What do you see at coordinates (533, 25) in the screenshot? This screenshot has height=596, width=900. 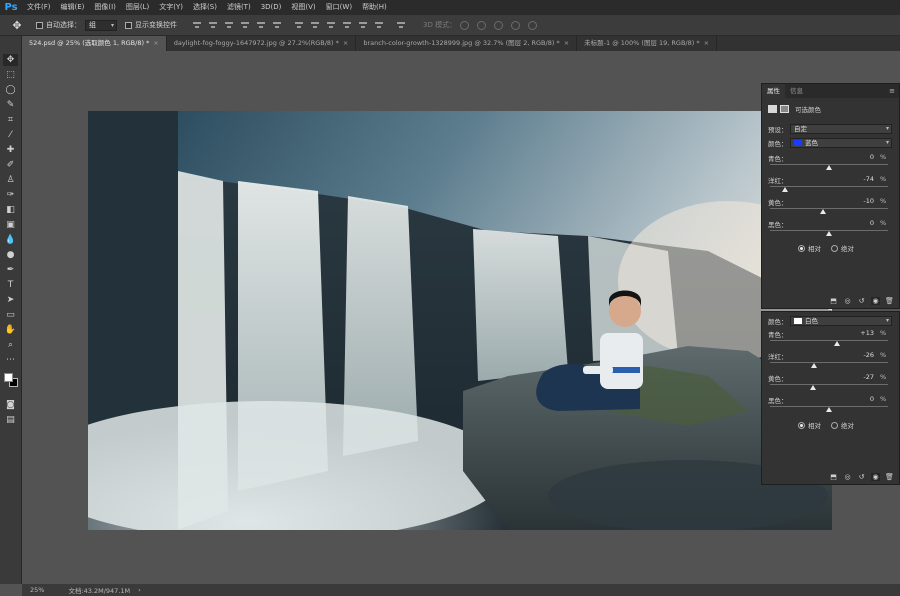 I see `3d-scale-icon` at bounding box center [533, 25].